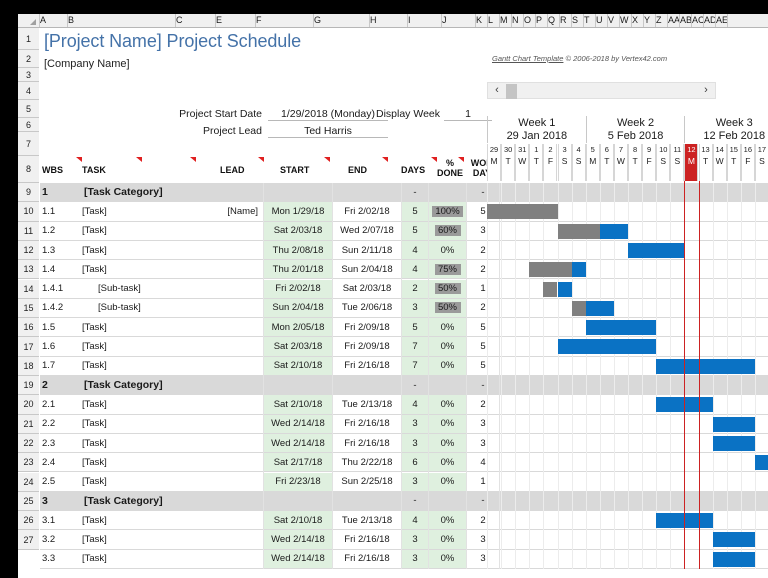 This screenshot has width=768, height=578. What do you see at coordinates (298, 365) in the screenshot?
I see `cell-start-date: Sat 2/10/18` at bounding box center [298, 365].